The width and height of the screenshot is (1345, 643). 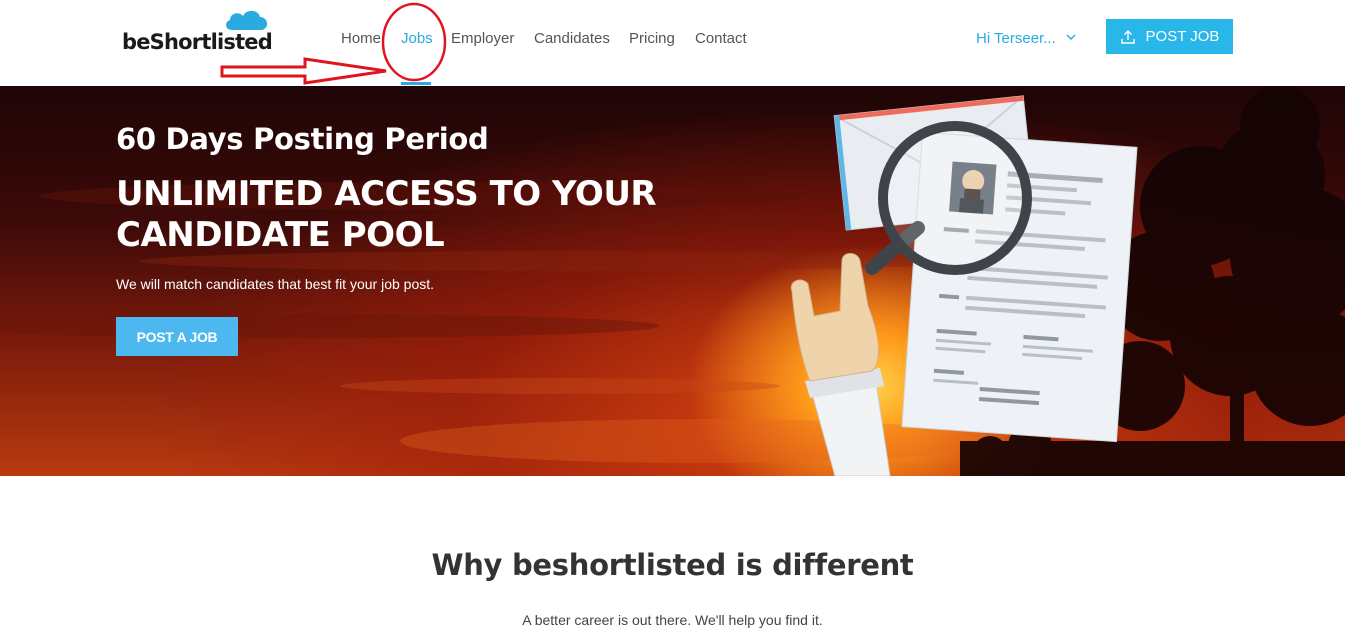 What do you see at coordinates (1182, 36) in the screenshot?
I see `post-job-label: POST JOB` at bounding box center [1182, 36].